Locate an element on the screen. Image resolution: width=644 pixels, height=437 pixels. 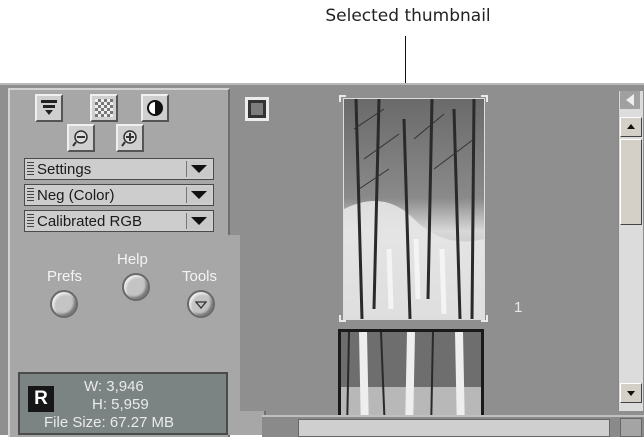
file-size: File Size: 67.27 MB is located at coordinates (109, 422).